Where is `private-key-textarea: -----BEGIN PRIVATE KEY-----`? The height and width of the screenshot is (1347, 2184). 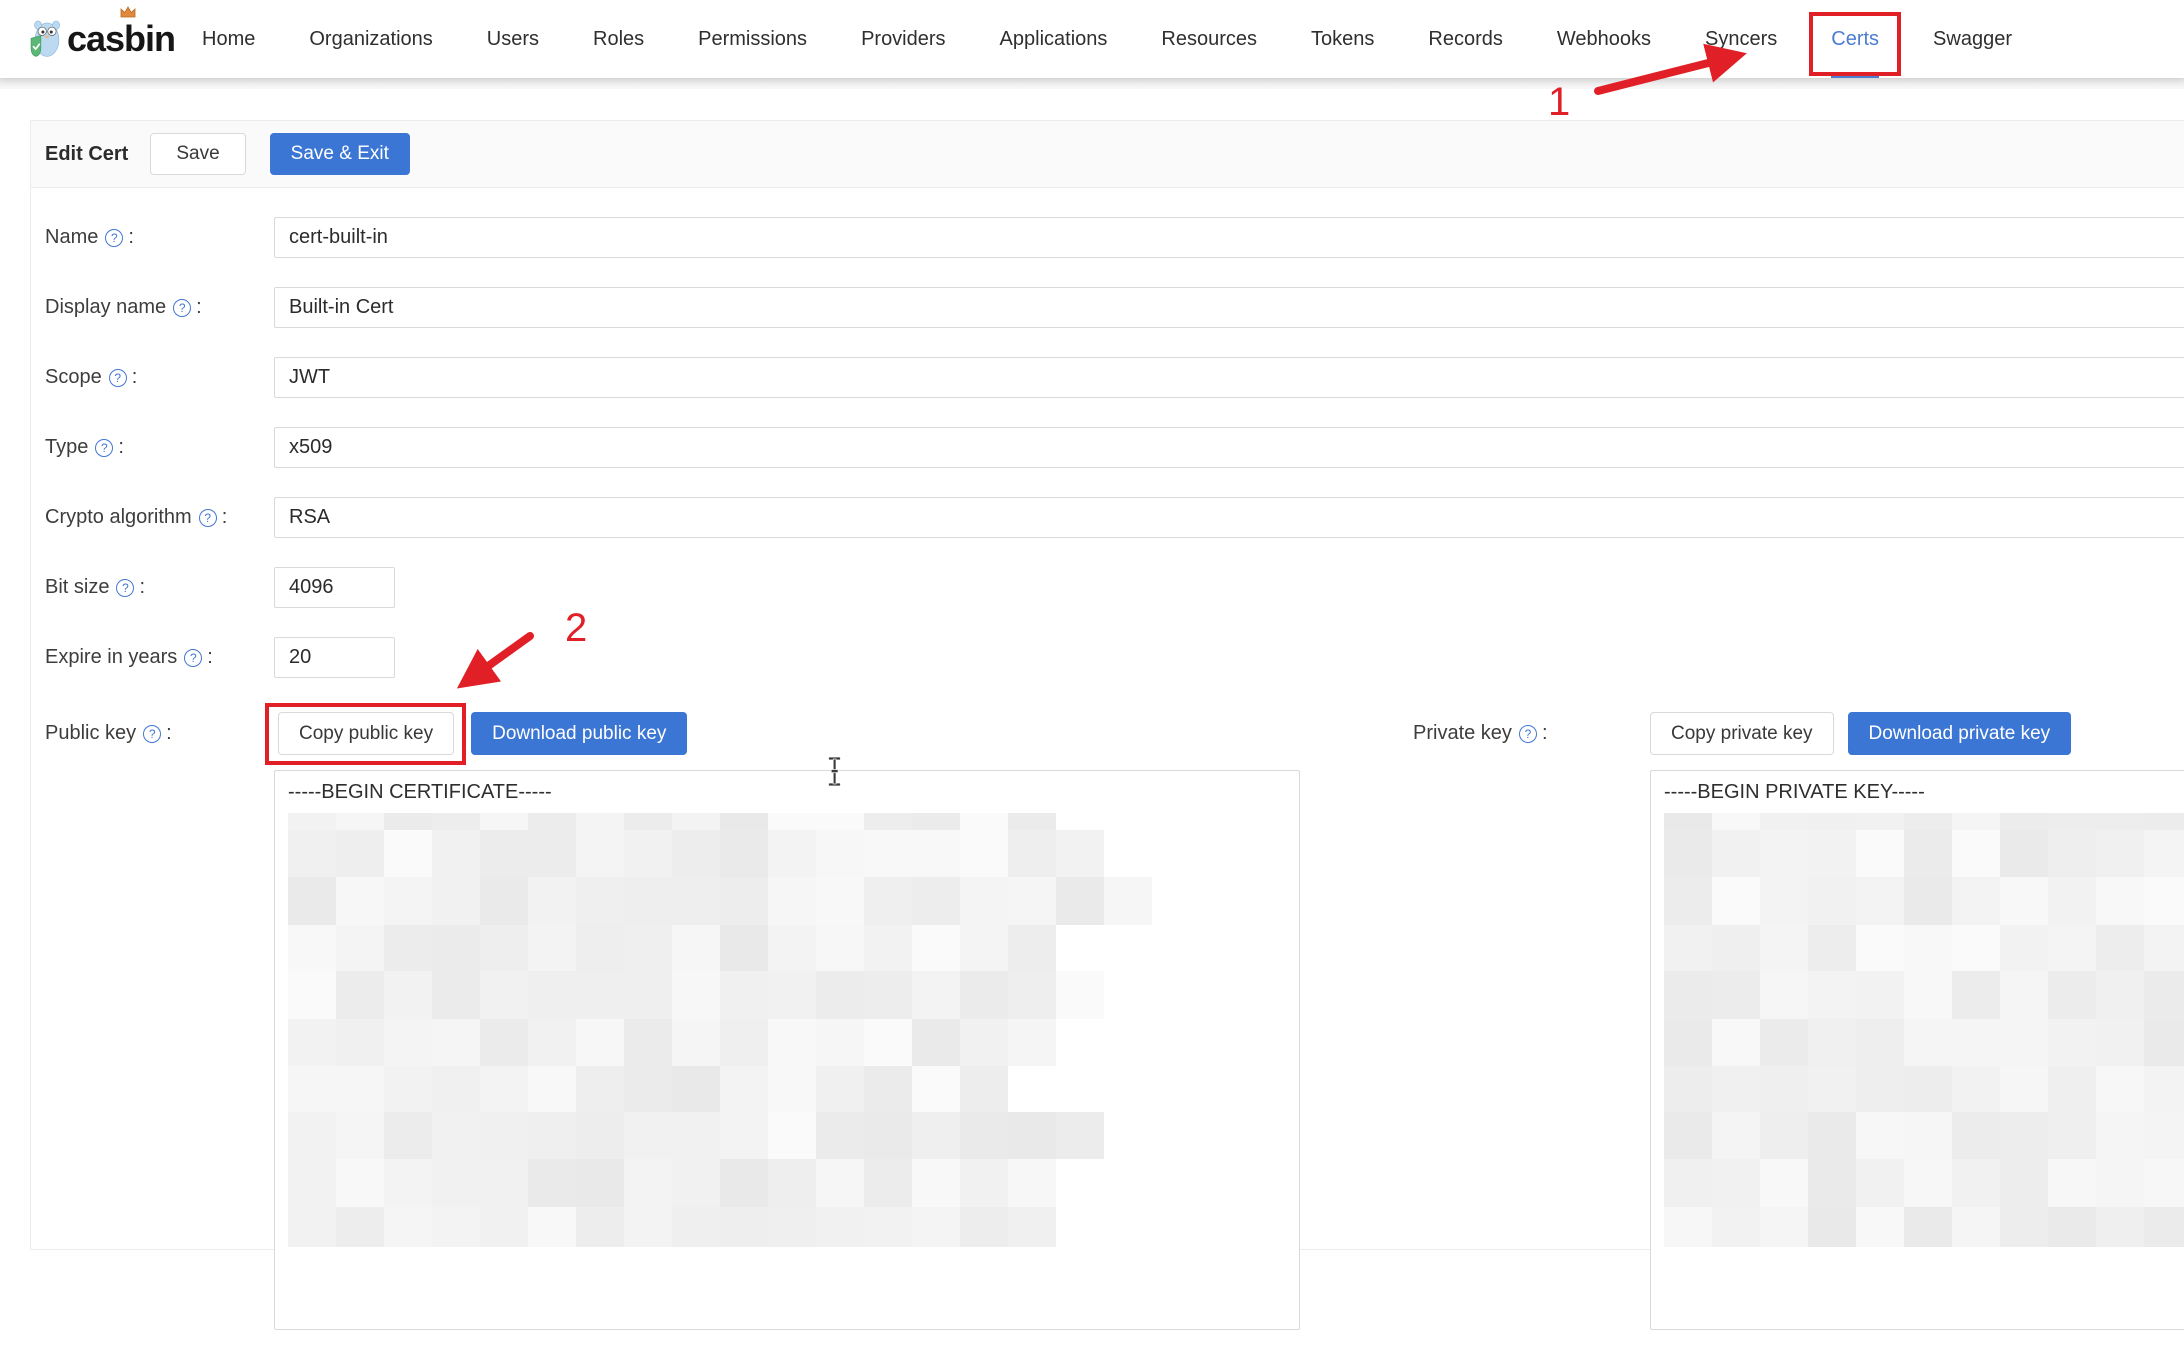
private-key-textarea: -----BEGIN PRIVATE KEY----- is located at coordinates (1917, 1050).